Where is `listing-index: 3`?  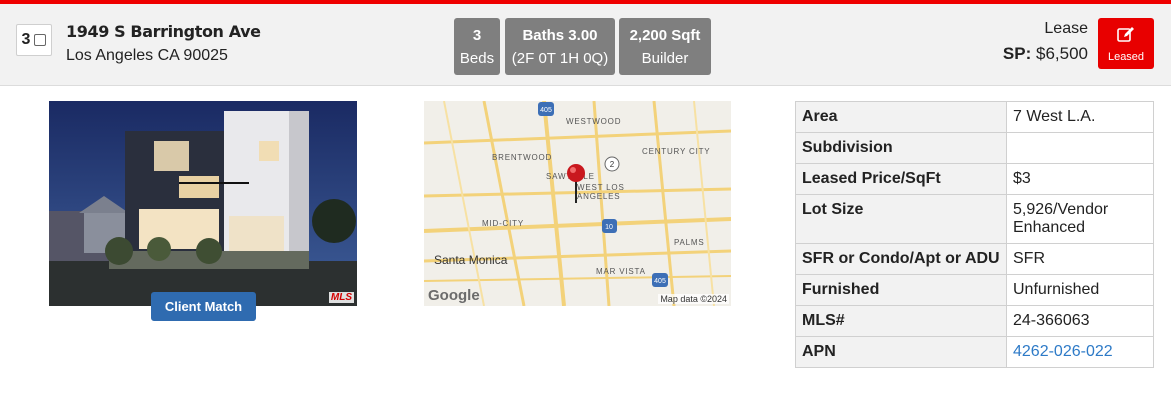 listing-index: 3 is located at coordinates (26, 39).